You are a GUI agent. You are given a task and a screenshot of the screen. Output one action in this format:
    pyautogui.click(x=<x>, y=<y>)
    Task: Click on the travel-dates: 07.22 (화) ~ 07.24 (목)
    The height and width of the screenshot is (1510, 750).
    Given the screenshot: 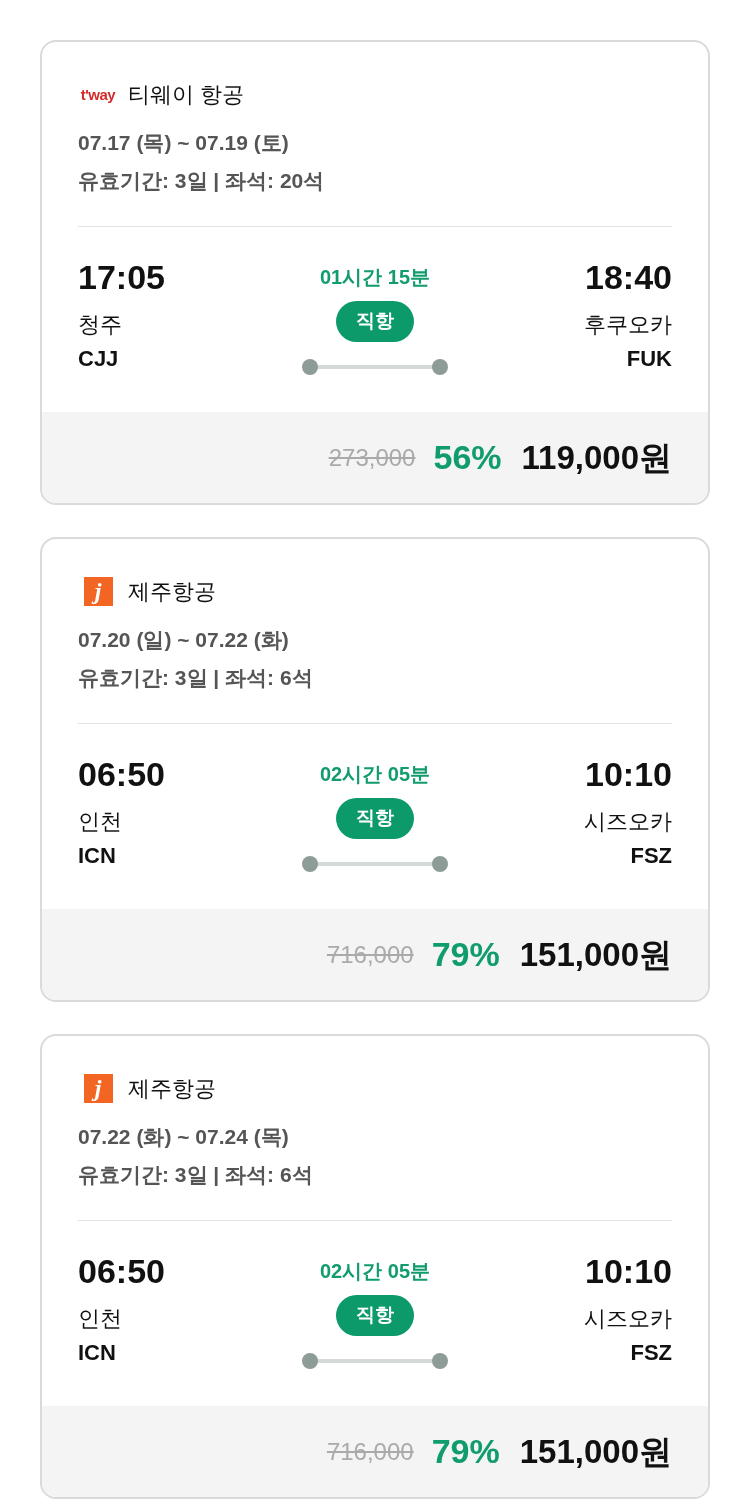 What is the action you would take?
    pyautogui.click(x=183, y=1137)
    